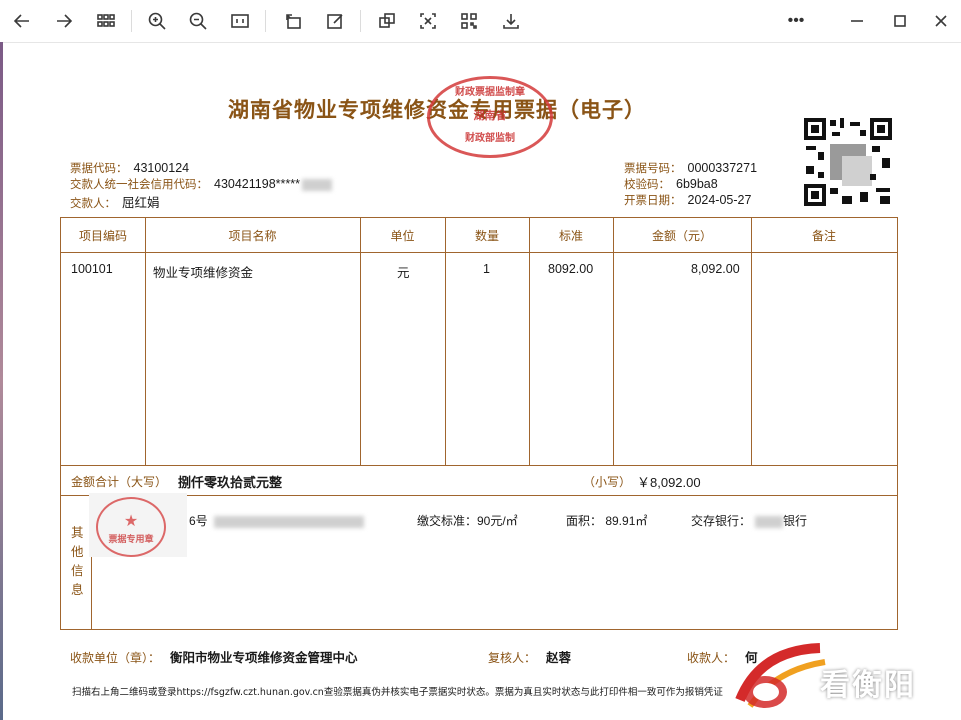  Describe the element at coordinates (607, 521) in the screenshot. I see `other-area: 面积： 89.91㎡` at that location.